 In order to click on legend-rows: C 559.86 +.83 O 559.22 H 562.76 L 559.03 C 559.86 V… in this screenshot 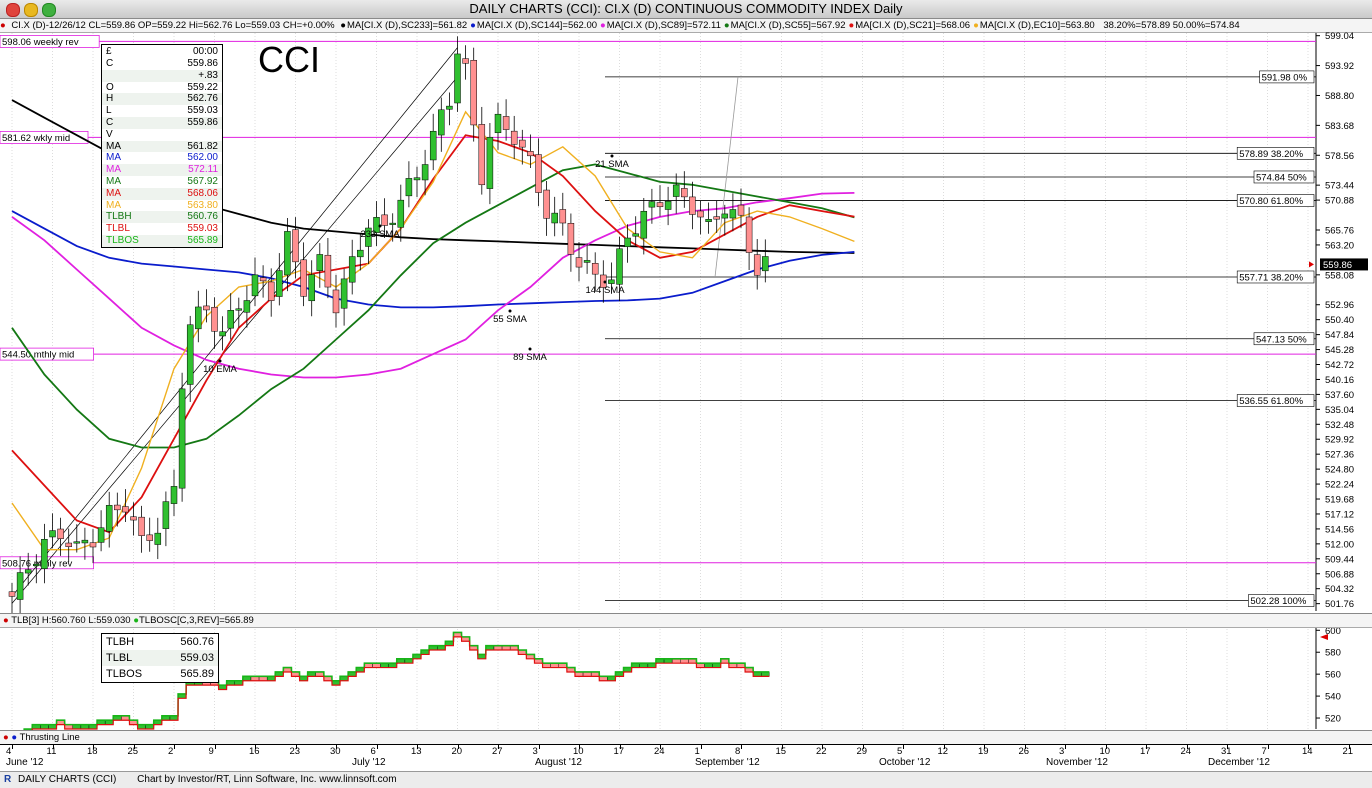, I will do `click(162, 152)`.